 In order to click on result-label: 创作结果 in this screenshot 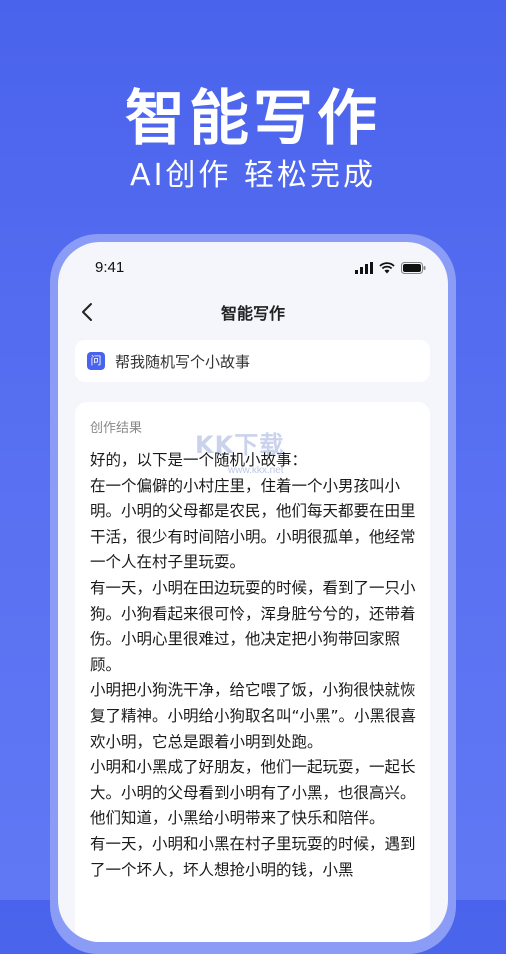, I will do `click(116, 428)`.